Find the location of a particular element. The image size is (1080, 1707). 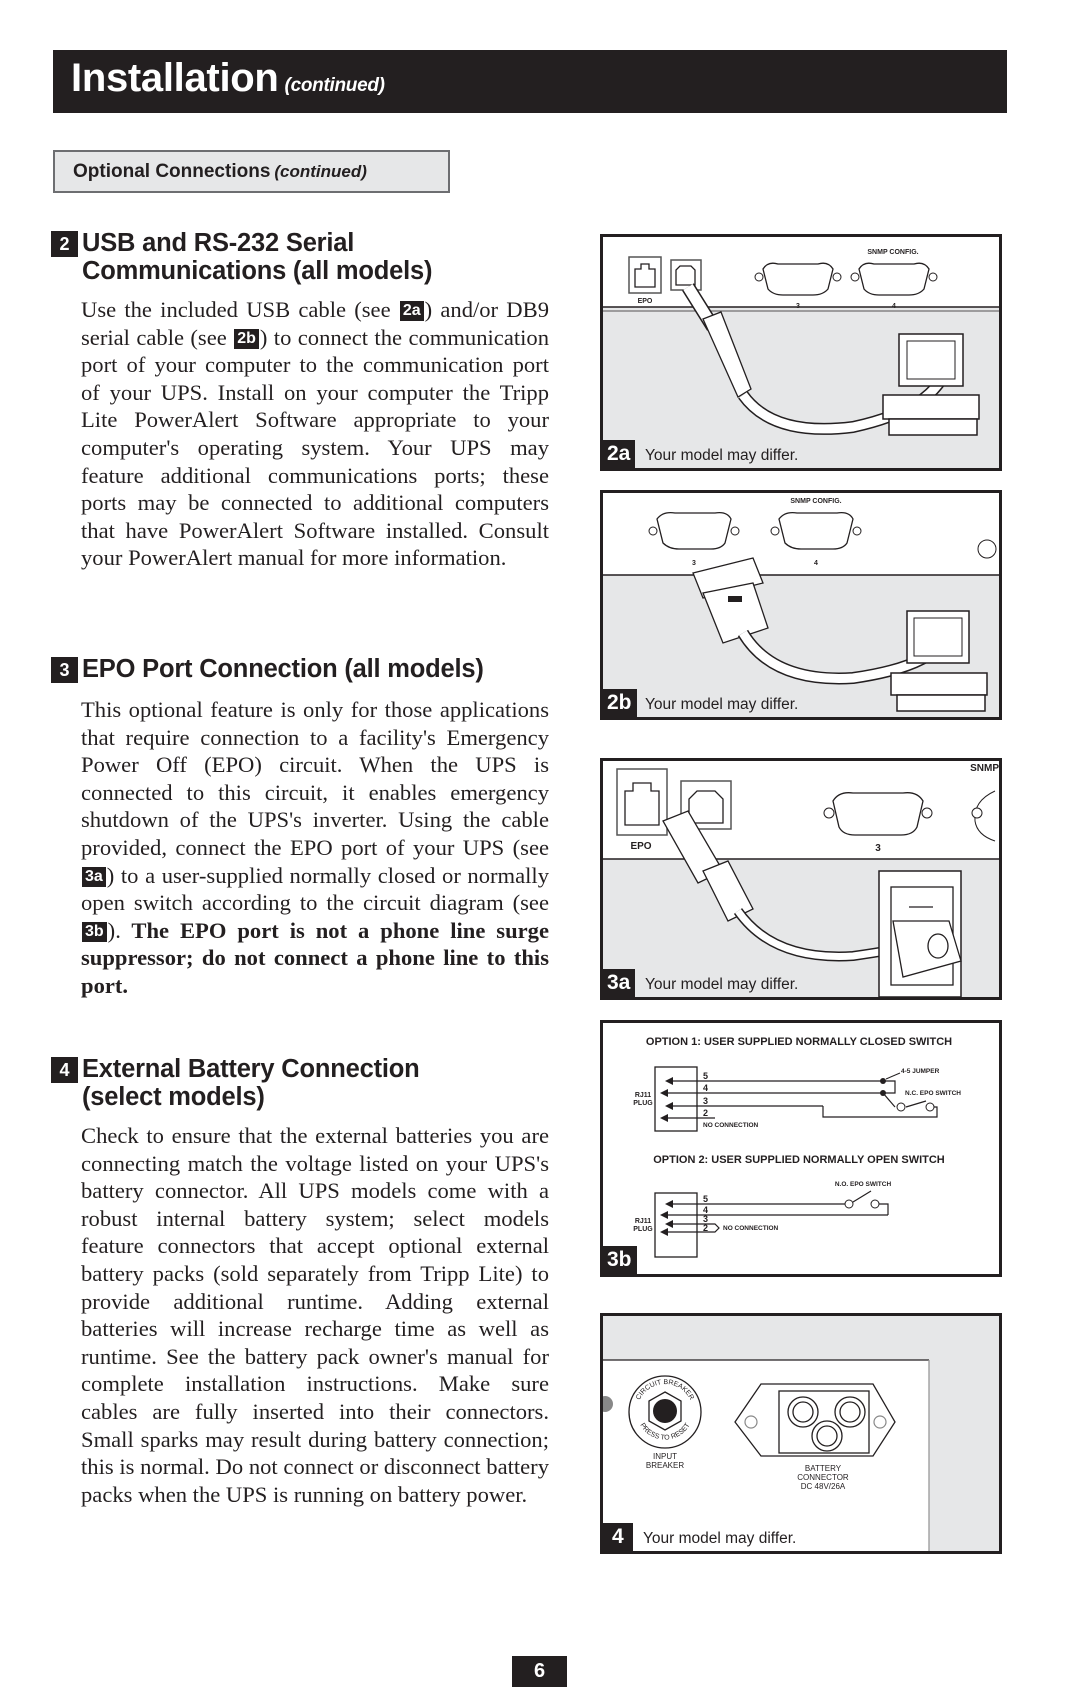

usb-connection-illustration: EPO 3 4 SNMP CONFIG. is located at coordinates (801, 336).